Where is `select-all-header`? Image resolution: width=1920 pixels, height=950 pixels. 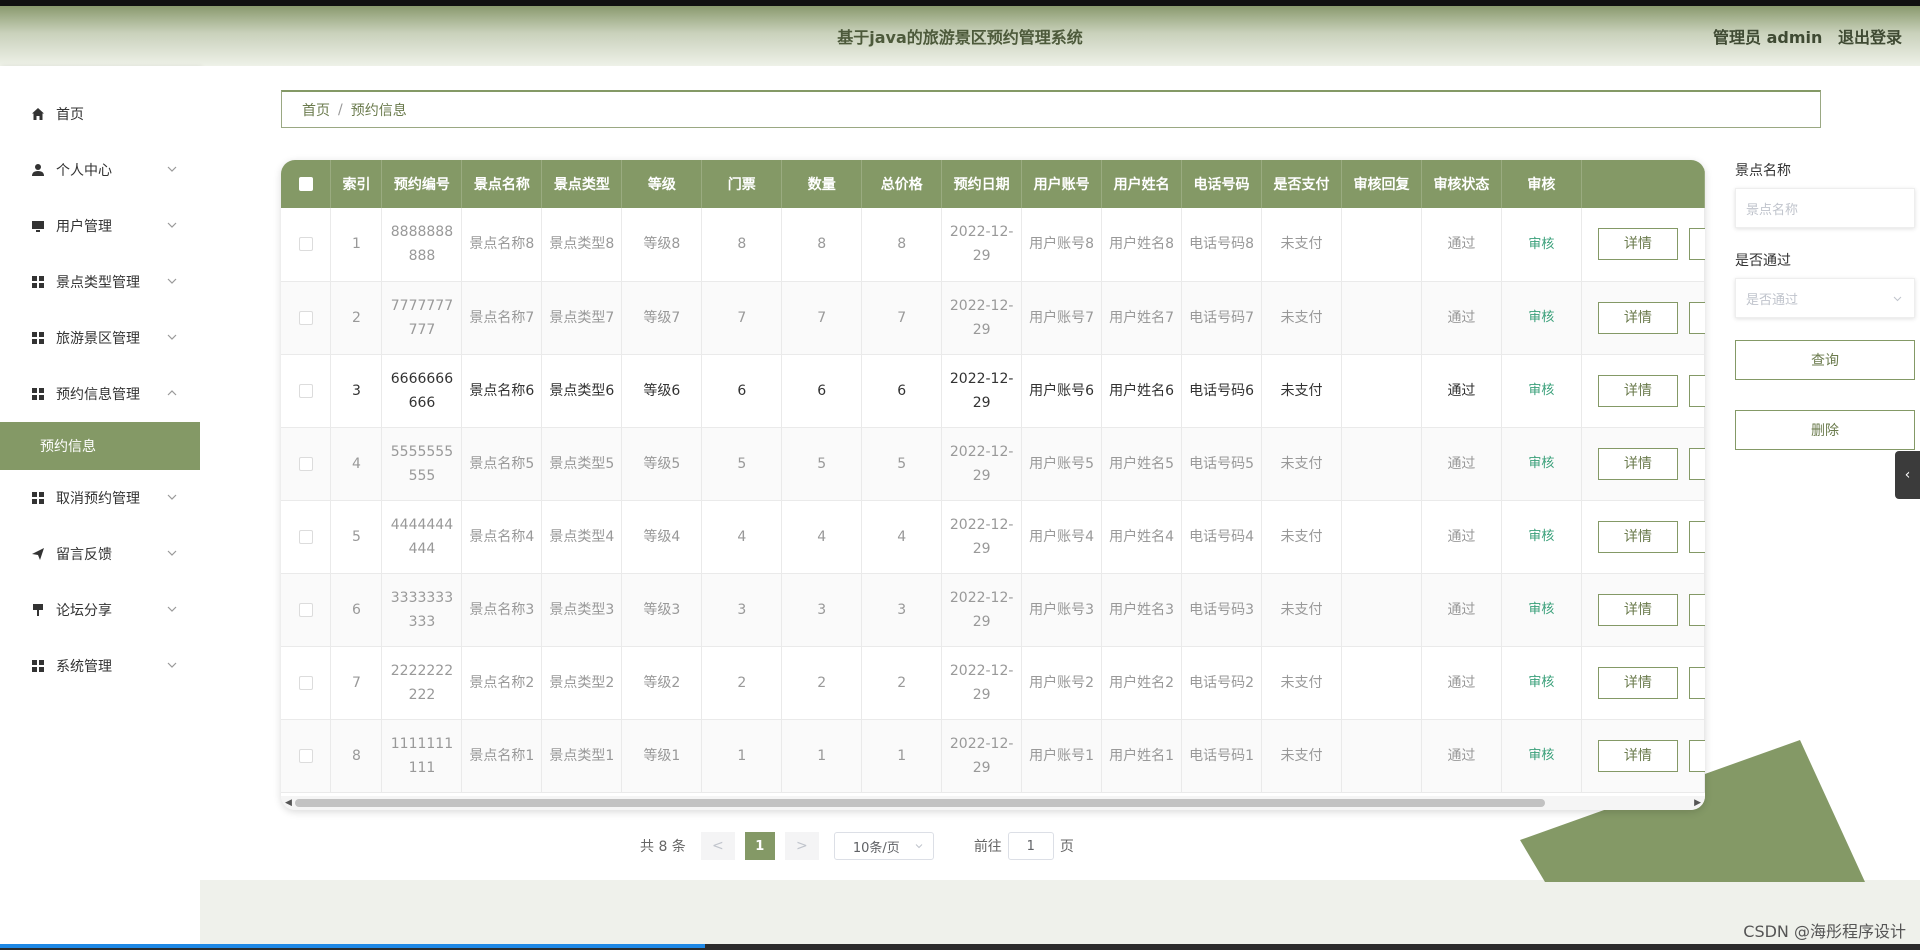 select-all-header is located at coordinates (306, 184).